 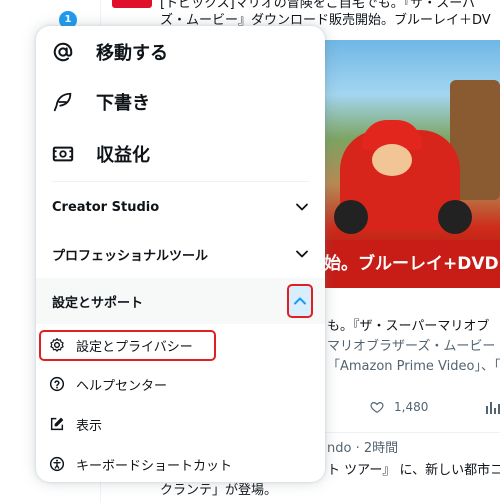 I want to click on tweet-text: ト ツアー』 に、新しい都市コ, so click(x=413, y=470).